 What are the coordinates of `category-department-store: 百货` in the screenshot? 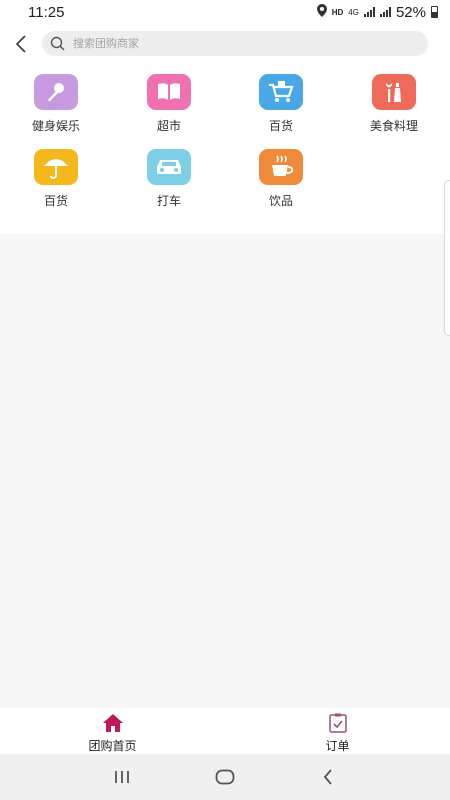 It's located at (281, 104).